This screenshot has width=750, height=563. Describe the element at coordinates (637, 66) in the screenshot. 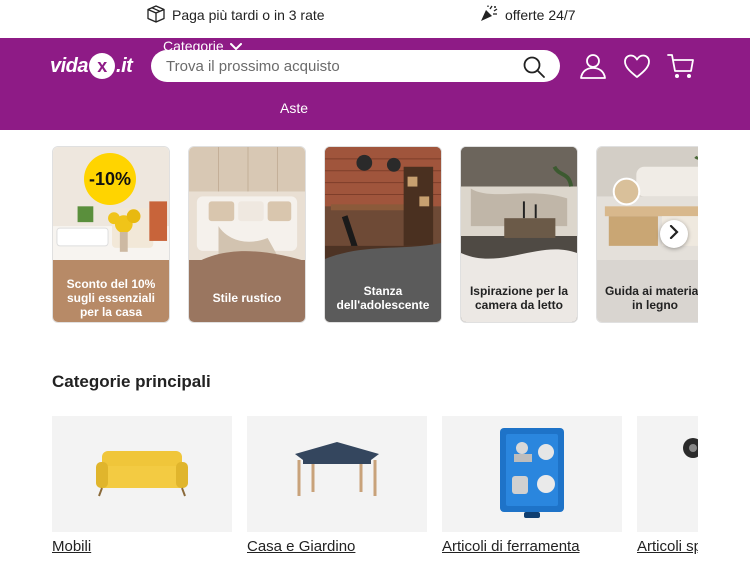

I see `heart-icon` at that location.